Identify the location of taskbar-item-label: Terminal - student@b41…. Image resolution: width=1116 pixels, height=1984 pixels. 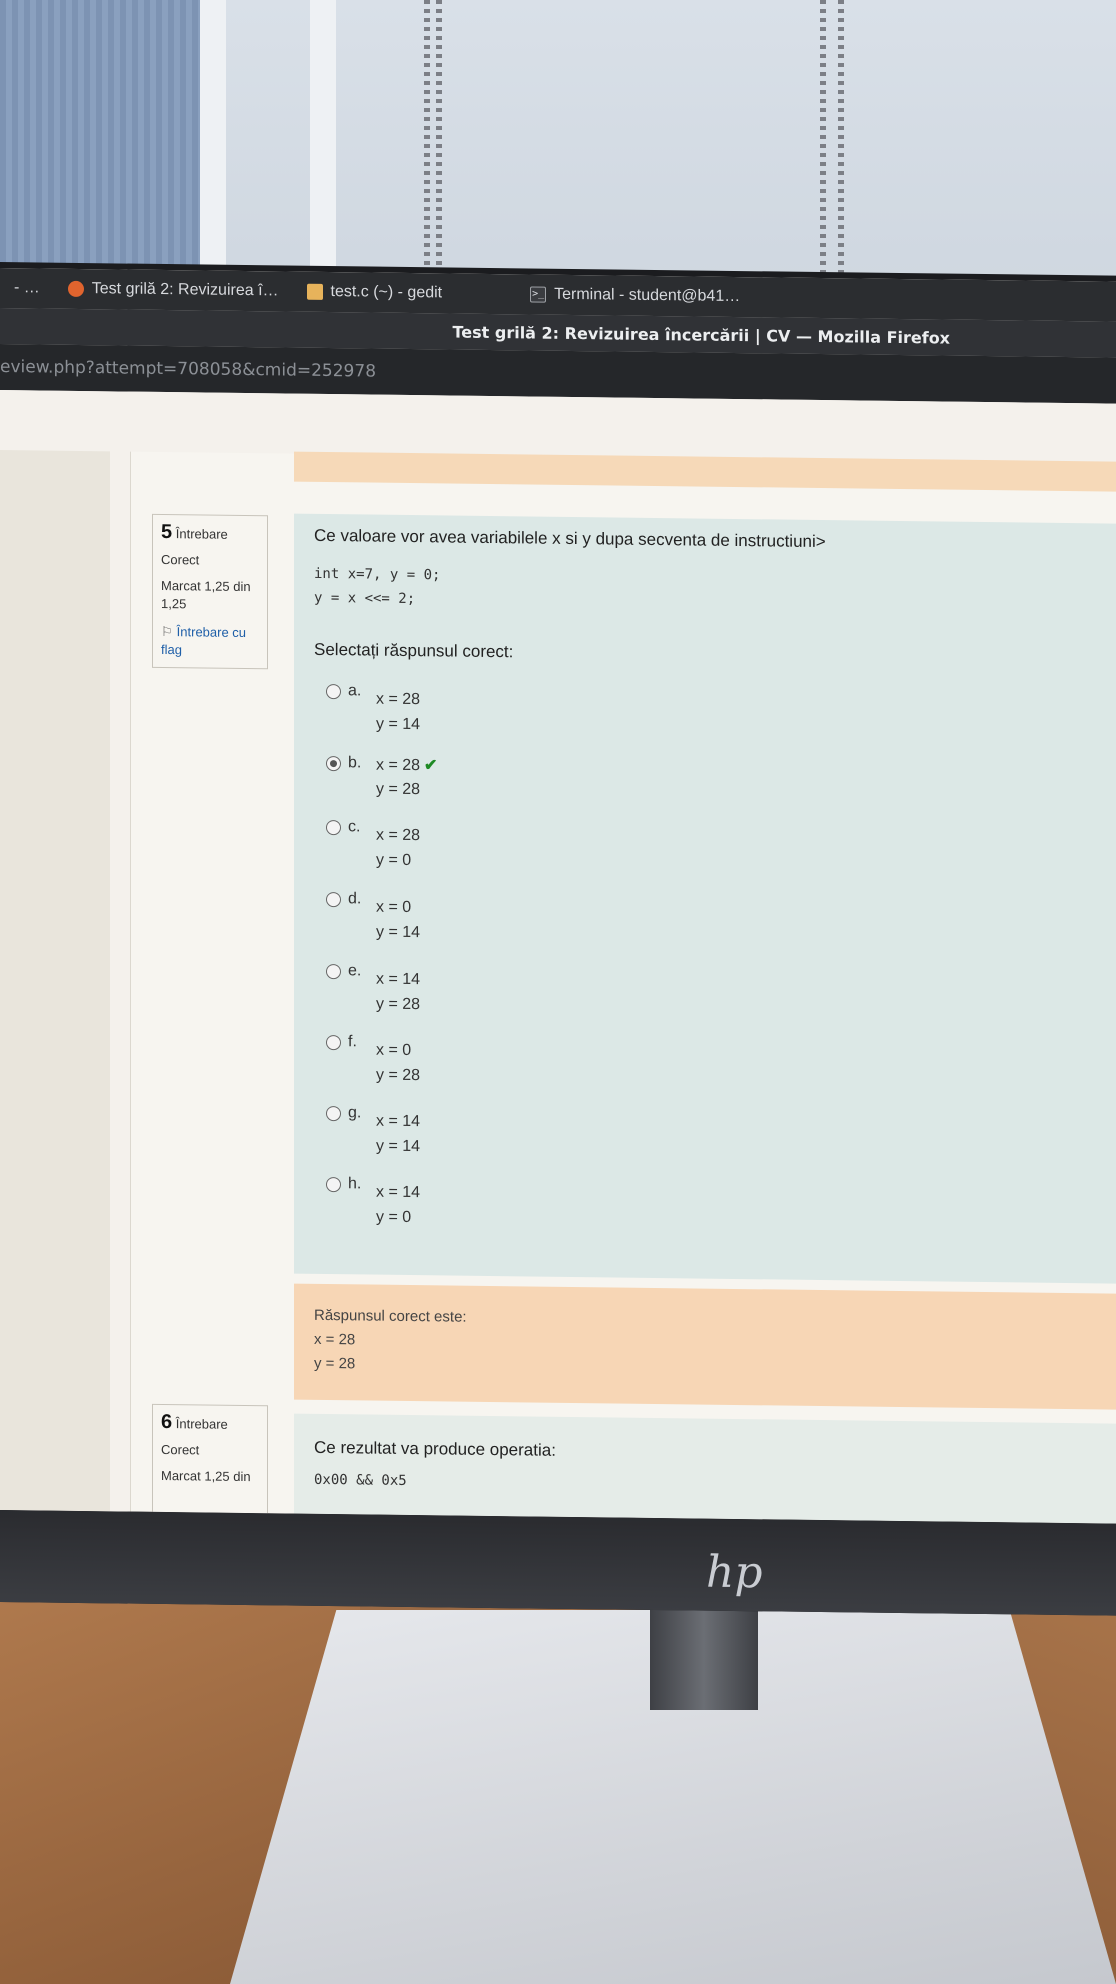
(647, 295).